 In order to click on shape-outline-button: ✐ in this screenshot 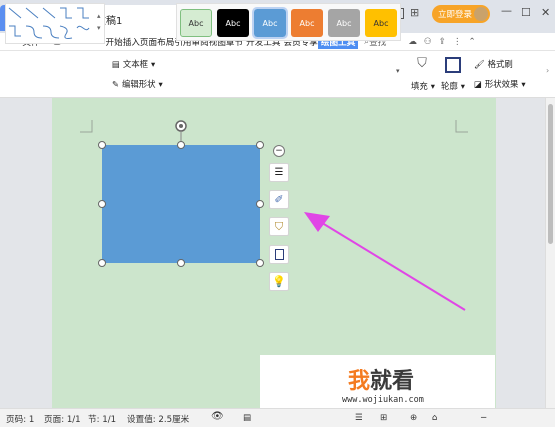, I will do `click(279, 199)`.